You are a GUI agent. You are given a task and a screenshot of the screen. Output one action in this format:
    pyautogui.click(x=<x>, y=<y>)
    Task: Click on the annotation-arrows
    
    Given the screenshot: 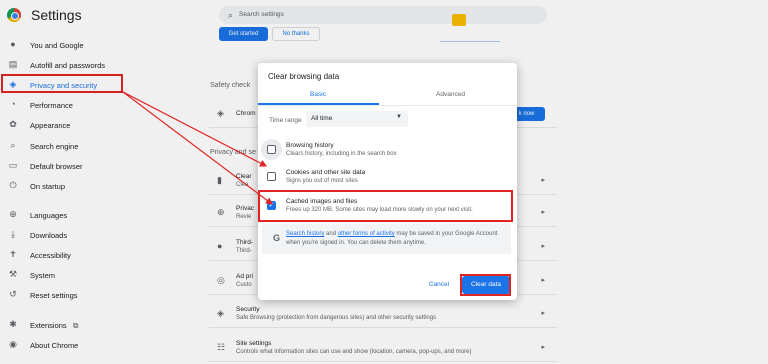 What is the action you would take?
    pyautogui.click(x=197, y=148)
    